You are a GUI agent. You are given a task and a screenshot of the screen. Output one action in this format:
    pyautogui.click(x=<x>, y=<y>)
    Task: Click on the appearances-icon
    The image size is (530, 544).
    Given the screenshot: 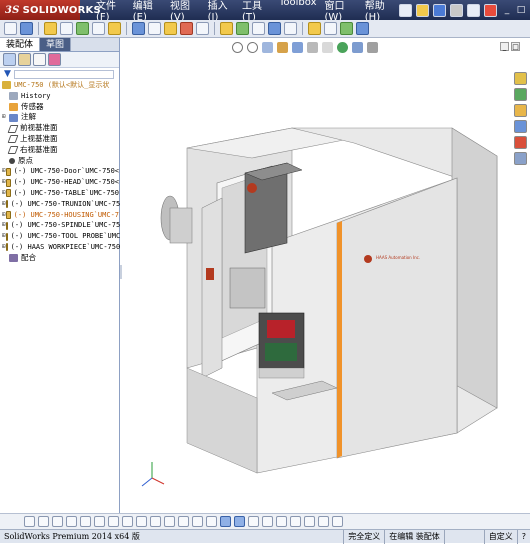 What is the action you would take?
    pyautogui.click(x=520, y=142)
    